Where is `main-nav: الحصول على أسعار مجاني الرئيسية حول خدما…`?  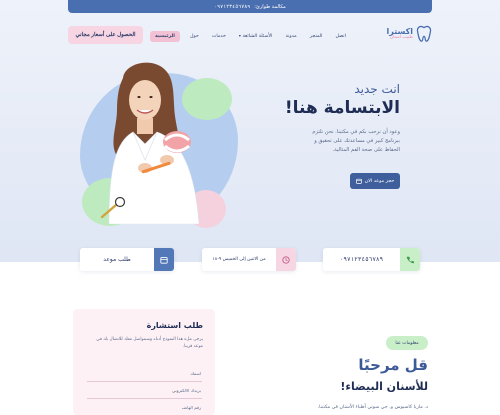
main-nav: الحصول على أسعار مجاني الرئيسية حول خدما… is located at coordinates (250, 36).